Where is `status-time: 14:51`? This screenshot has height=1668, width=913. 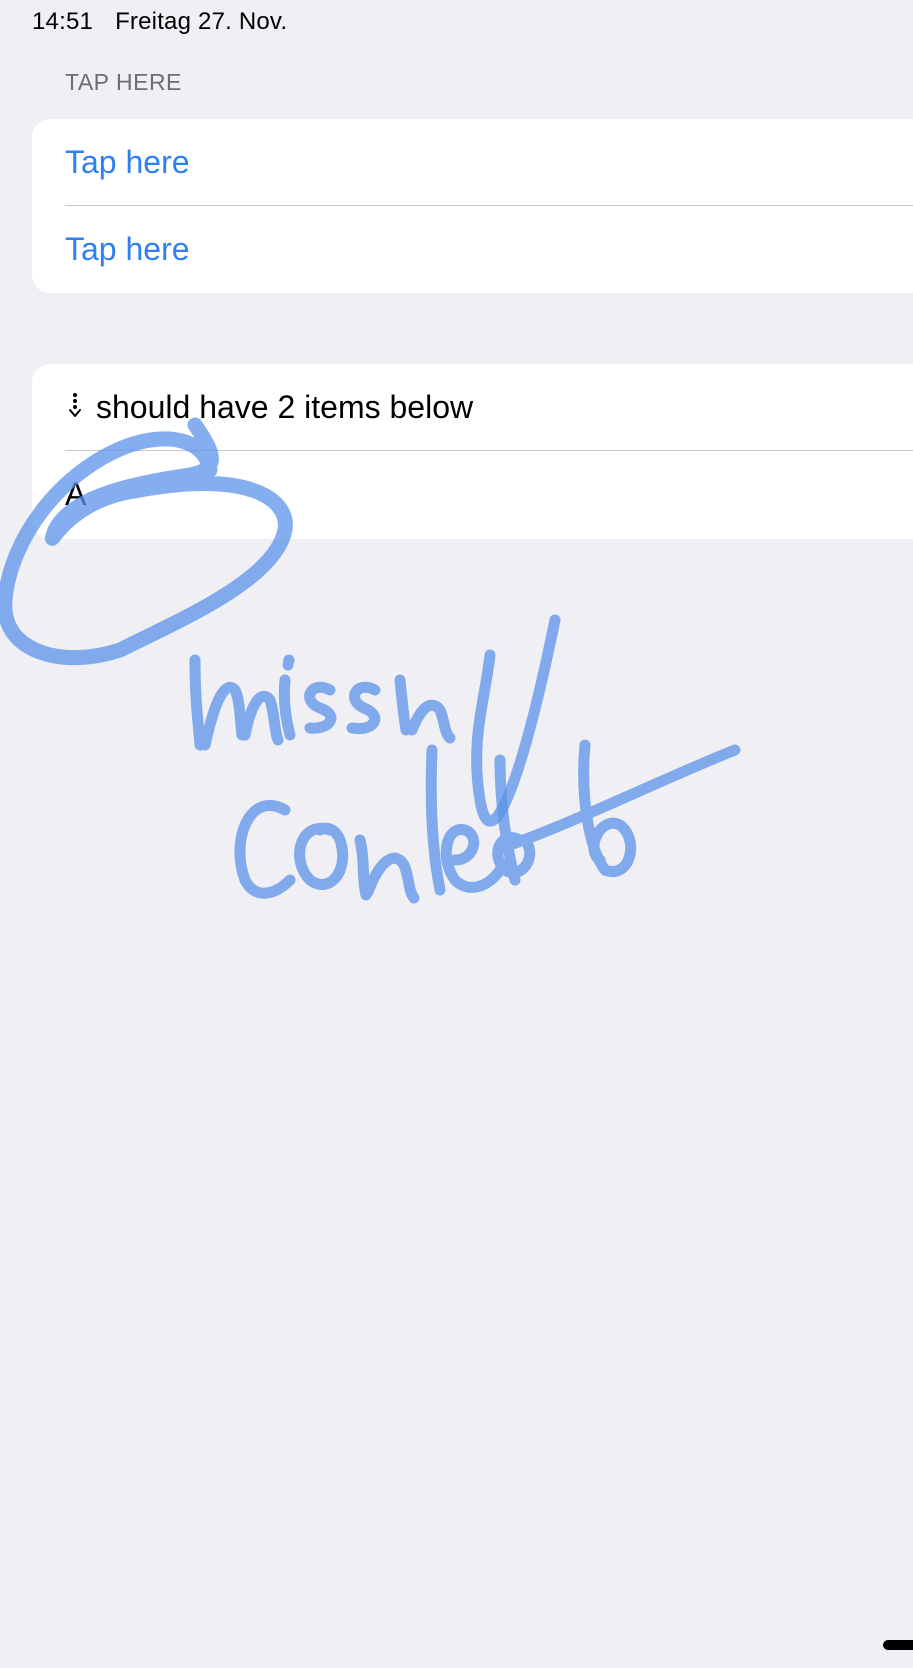 status-time: 14:51 is located at coordinates (63, 21).